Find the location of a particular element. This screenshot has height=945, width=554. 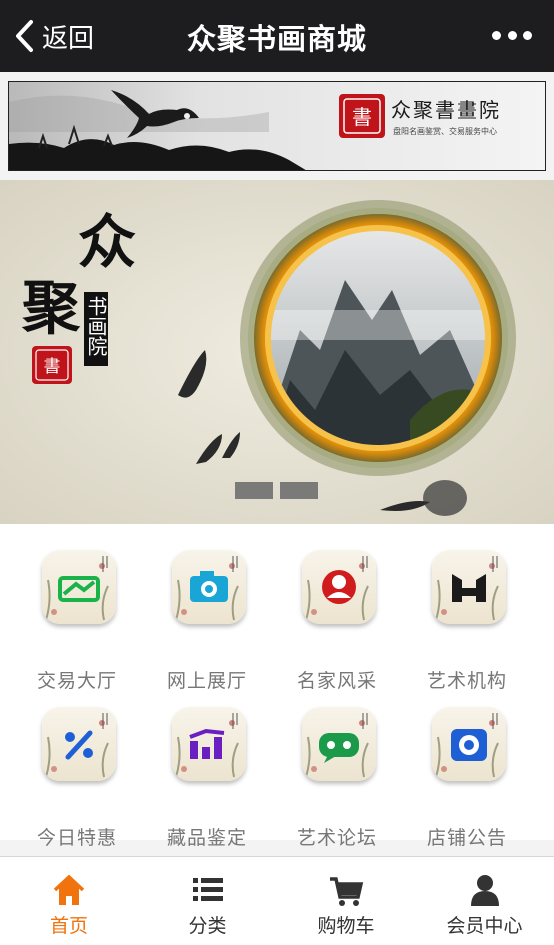

tab-home: 首页 is located at coordinates (69, 901).